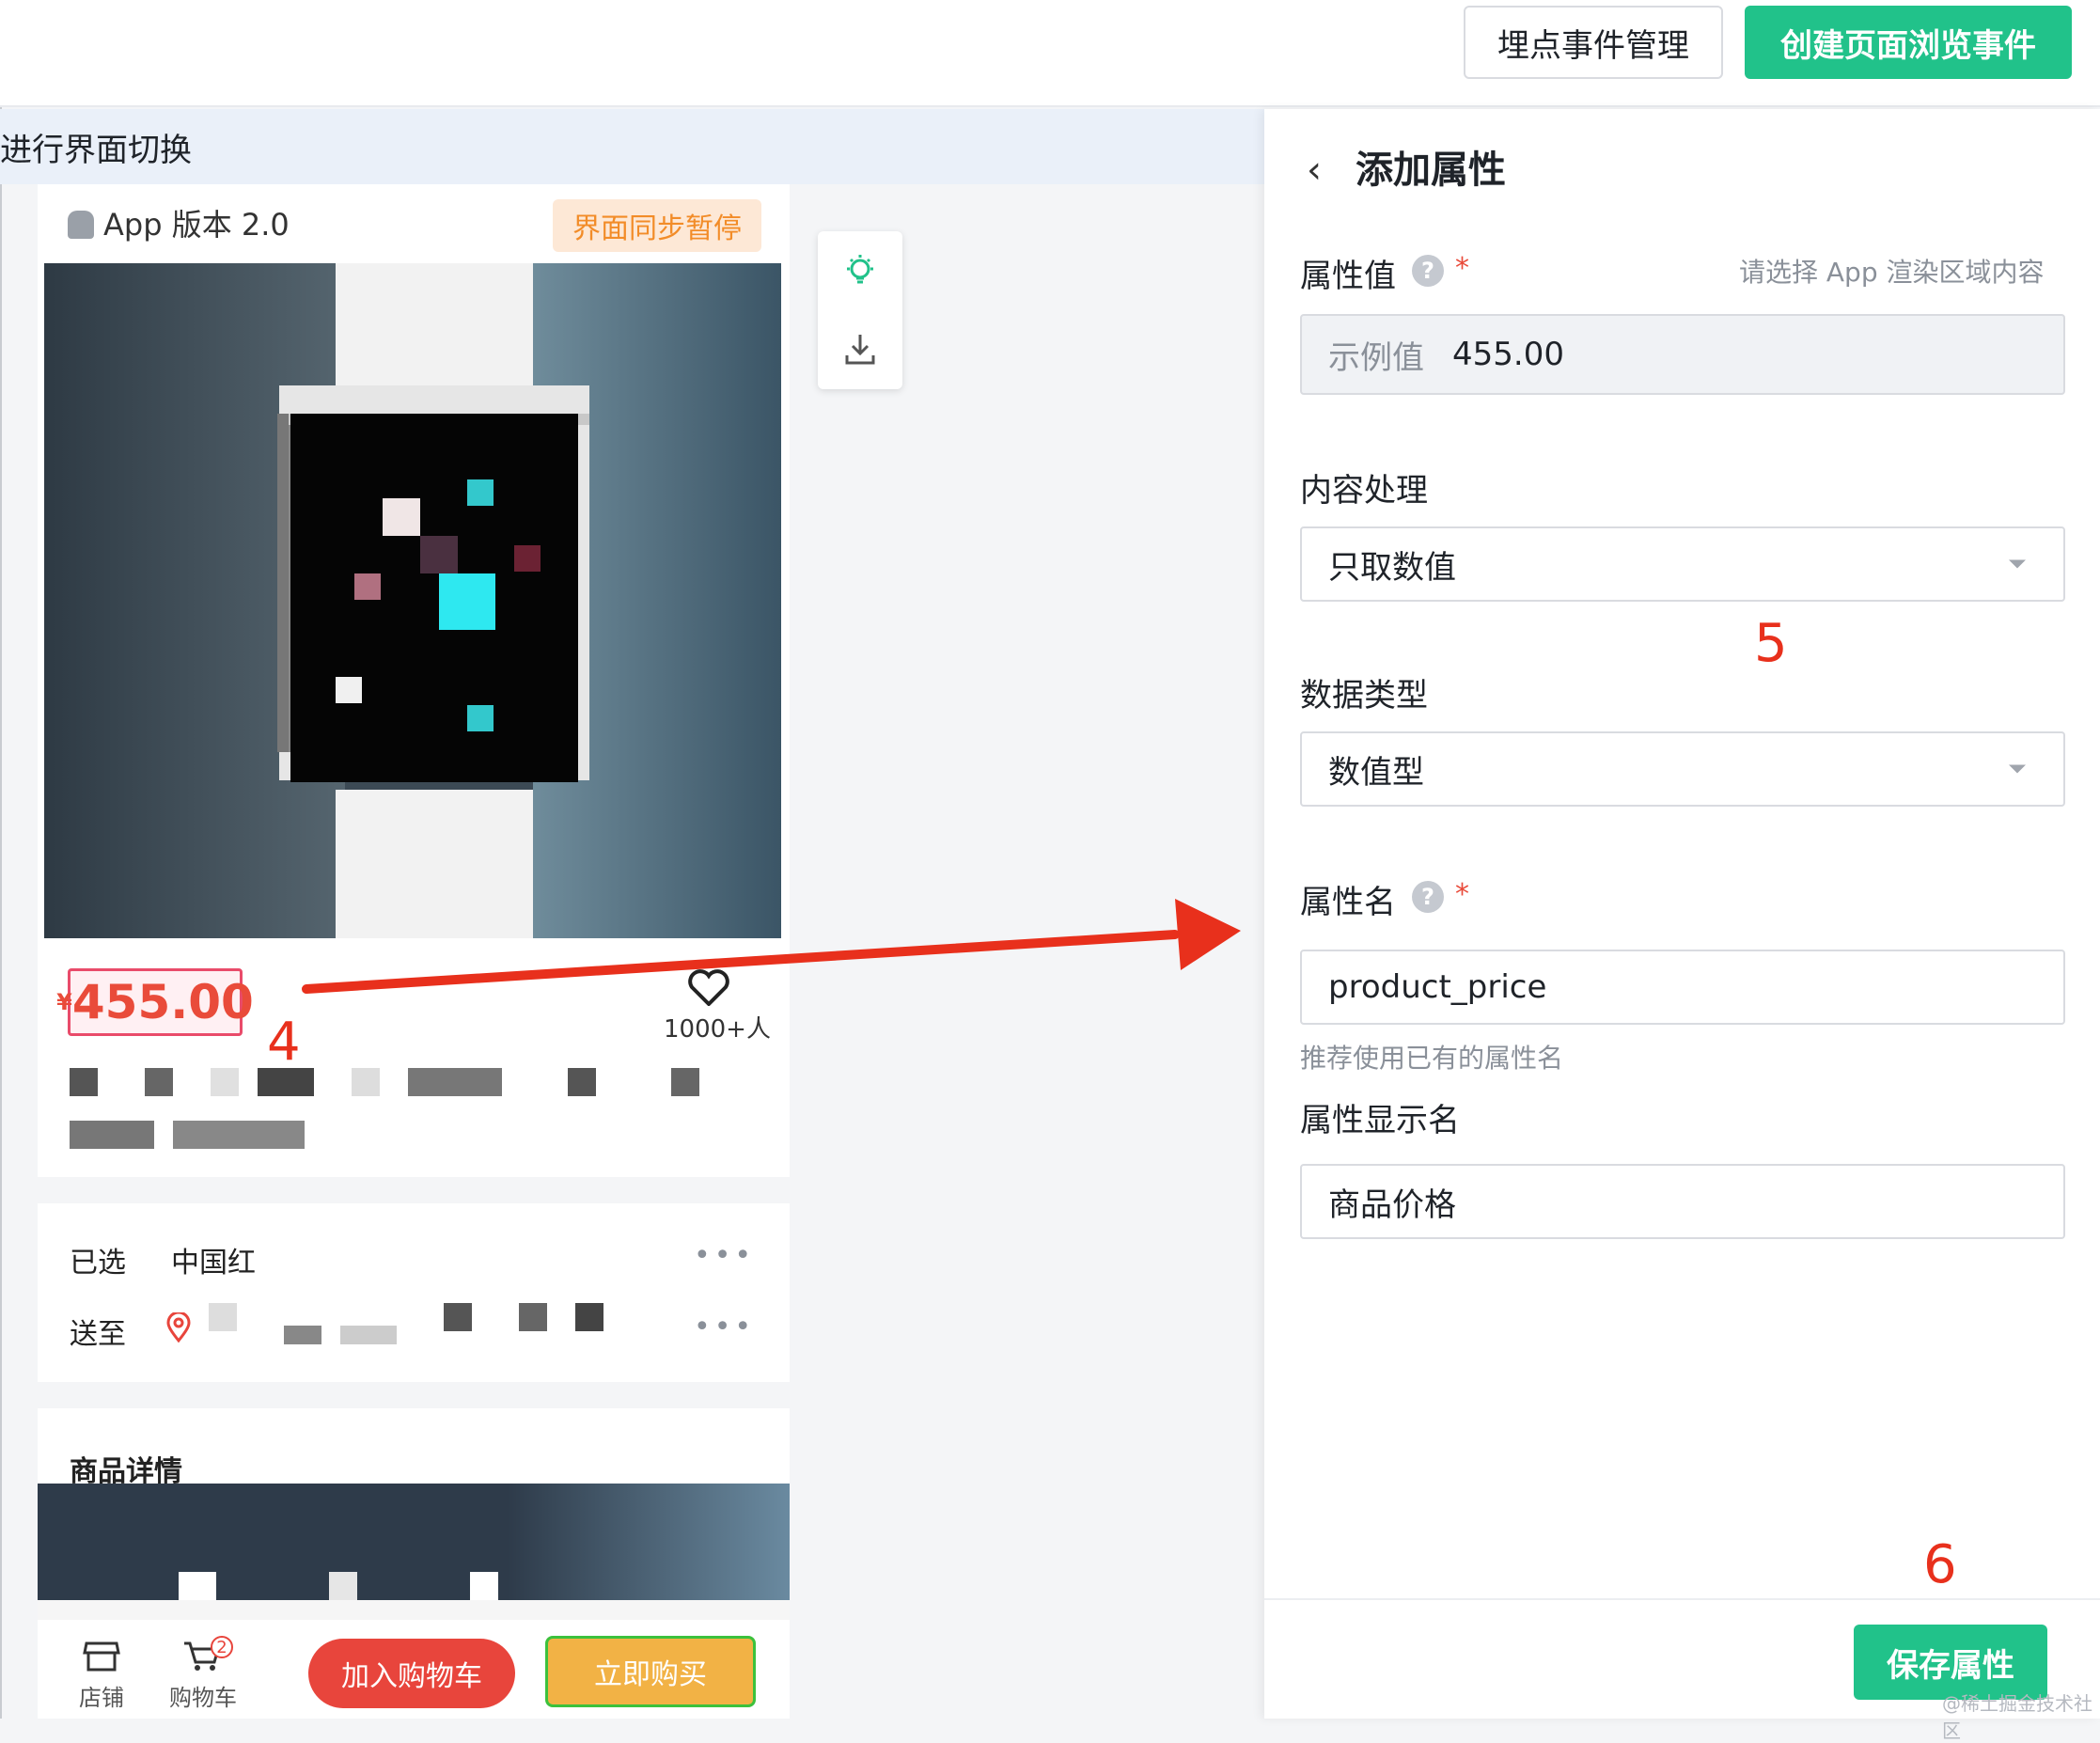 The width and height of the screenshot is (2100, 1743). Describe the element at coordinates (1364, 695) in the screenshot. I see `data-type-label: 数据类型` at that location.